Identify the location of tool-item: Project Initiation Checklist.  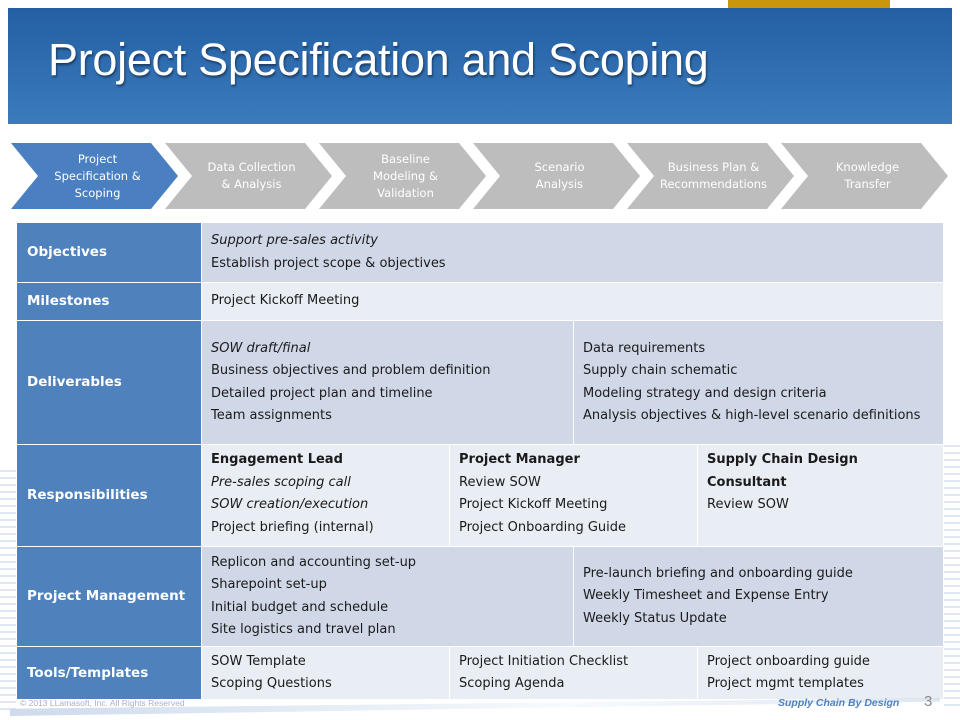
(544, 661).